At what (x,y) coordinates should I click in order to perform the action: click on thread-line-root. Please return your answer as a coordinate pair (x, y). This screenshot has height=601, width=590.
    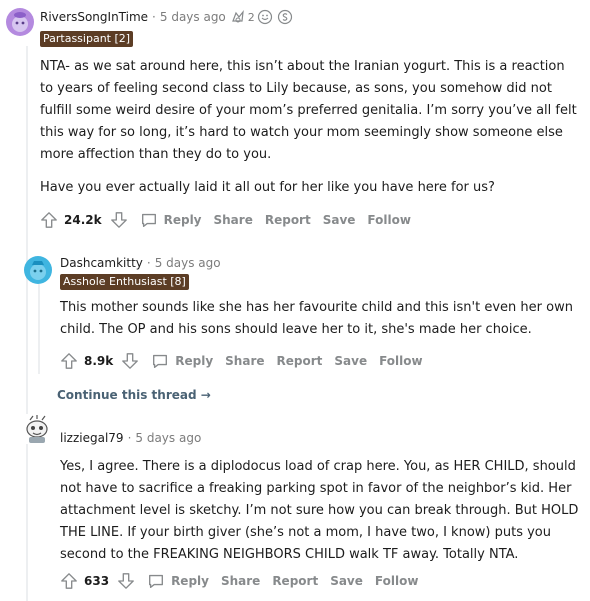
    Looking at the image, I should click on (27, 323).